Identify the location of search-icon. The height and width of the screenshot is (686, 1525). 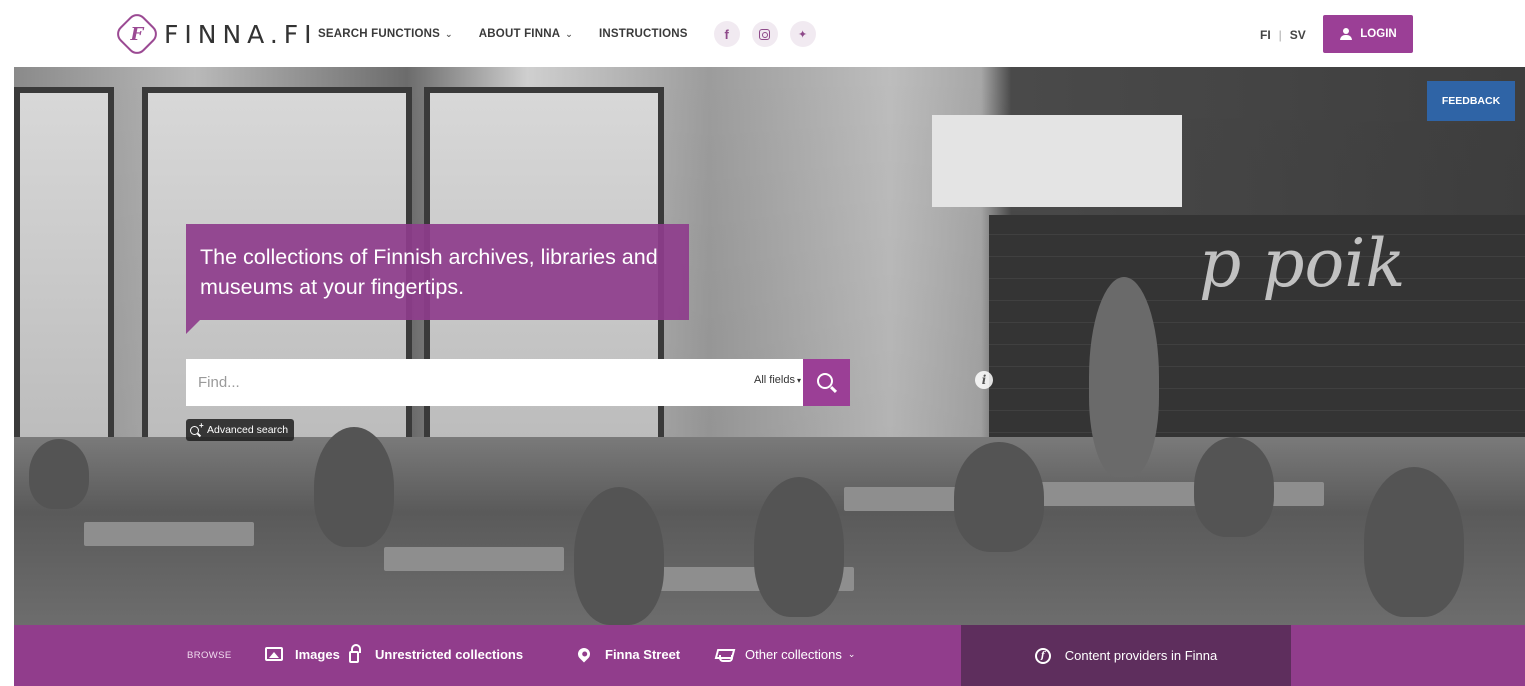
(825, 381).